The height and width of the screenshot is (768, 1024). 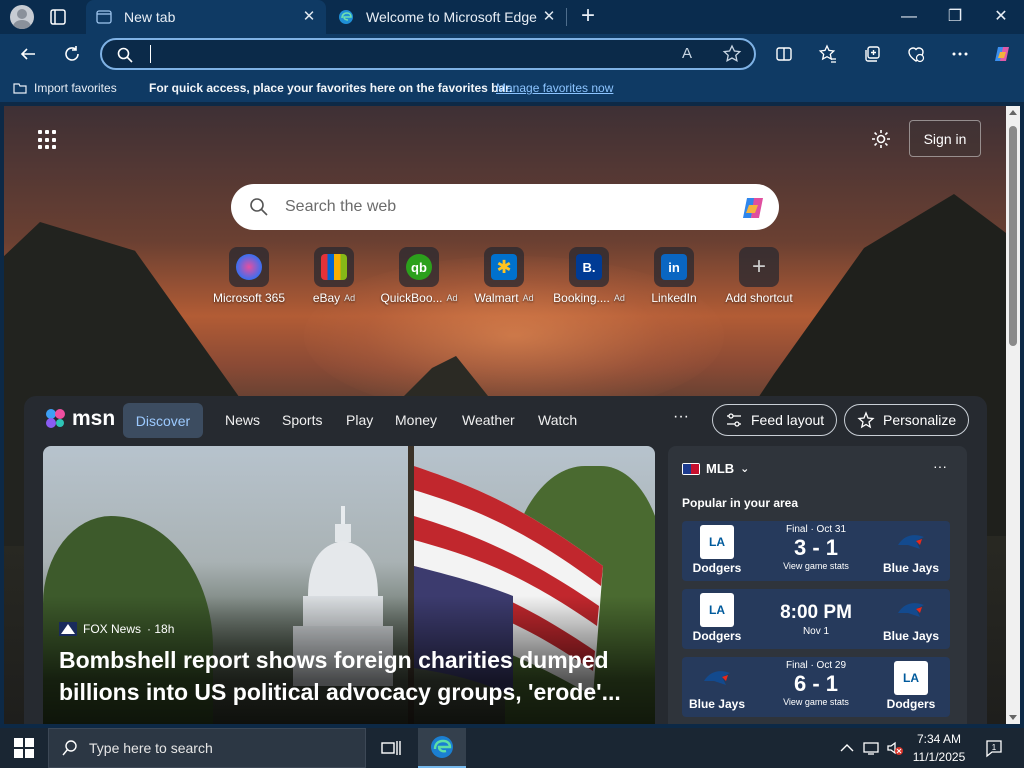 What do you see at coordinates (334, 276) in the screenshot?
I see `shortcut-ebay: eBay Ad` at bounding box center [334, 276].